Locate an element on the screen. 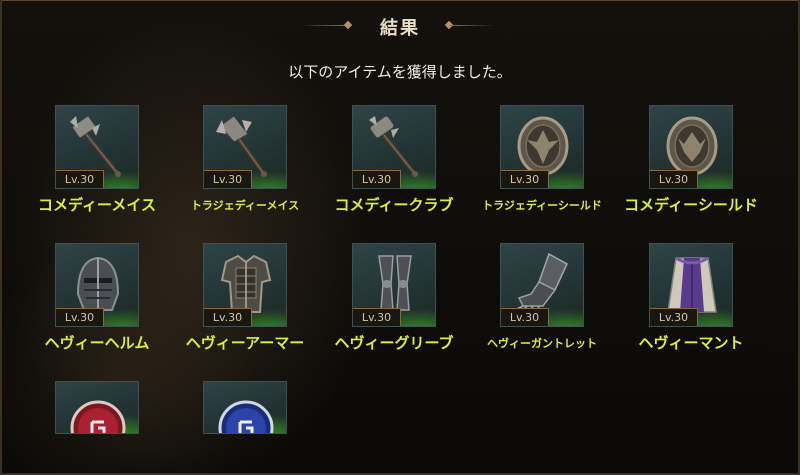 This screenshot has height=475, width=800. item-slot-heavy-mantle: Lv.30 is located at coordinates (691, 285).